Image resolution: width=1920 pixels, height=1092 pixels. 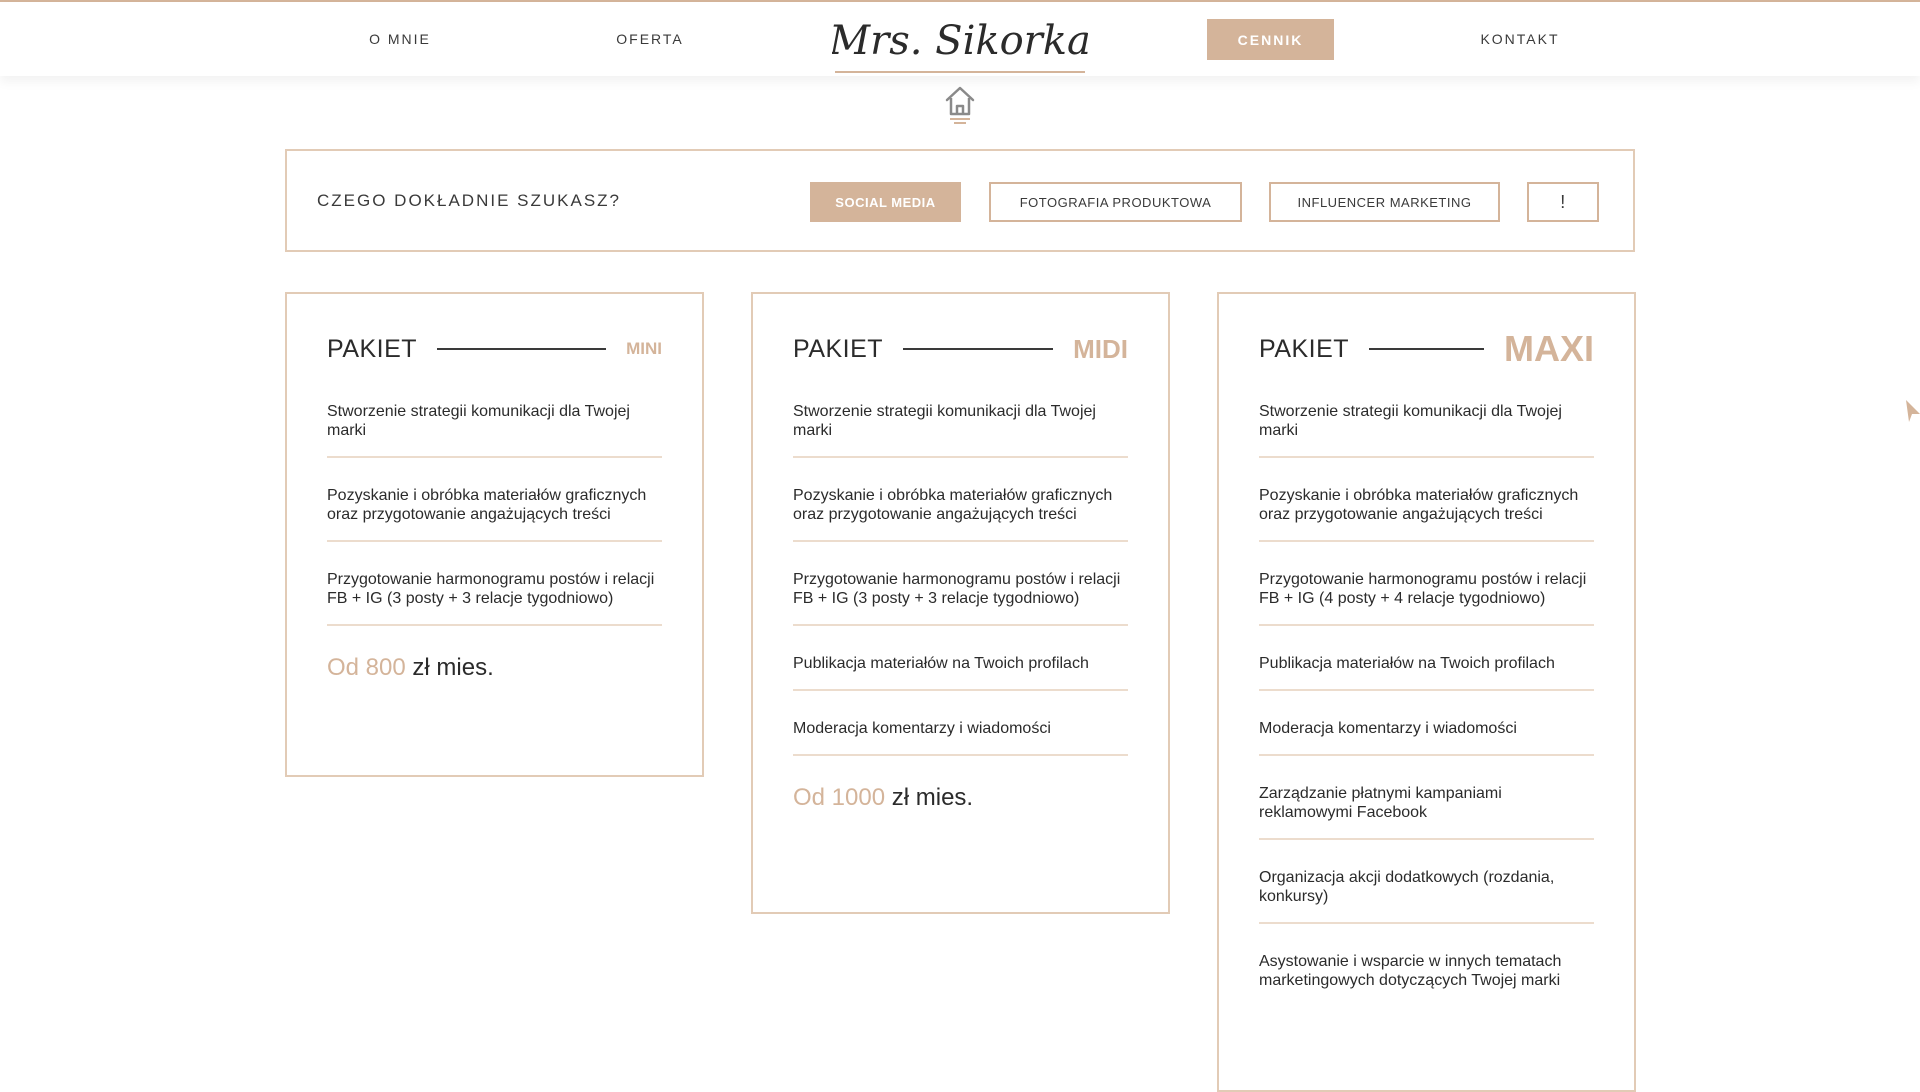 I want to click on package-price: Od 1000 zł mies., so click(x=960, y=798).